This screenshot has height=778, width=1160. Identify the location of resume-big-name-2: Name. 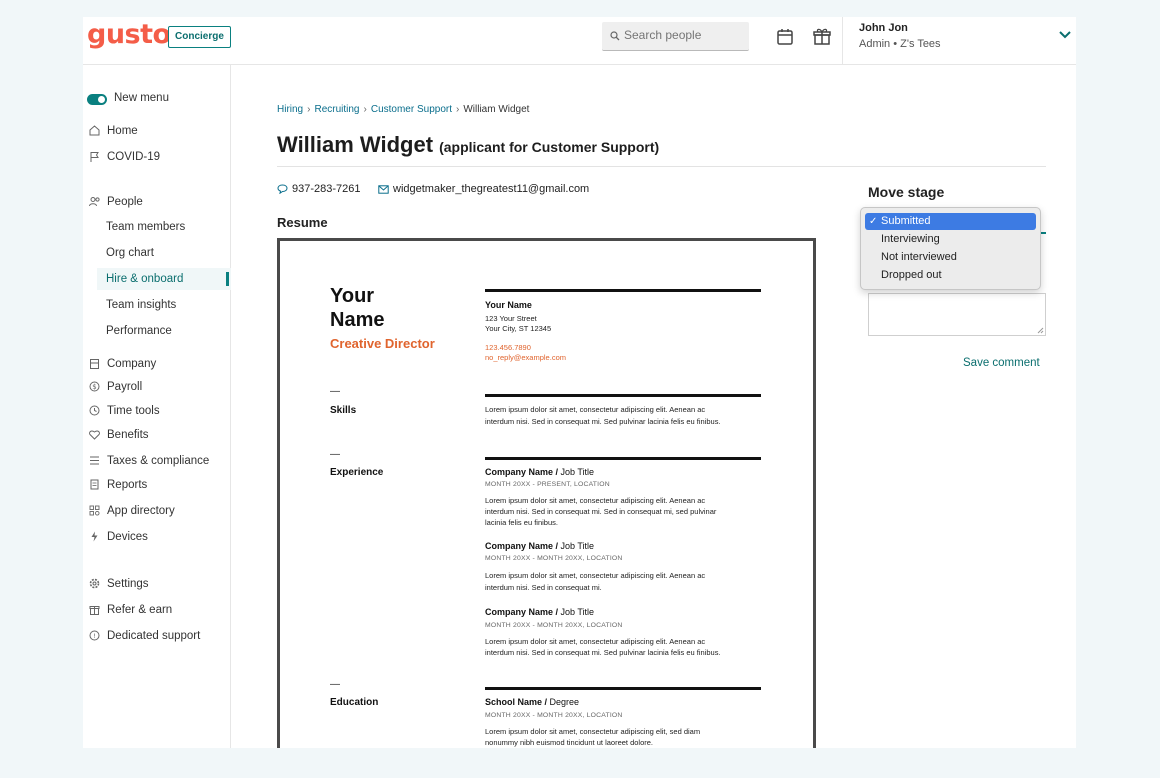
(357, 320).